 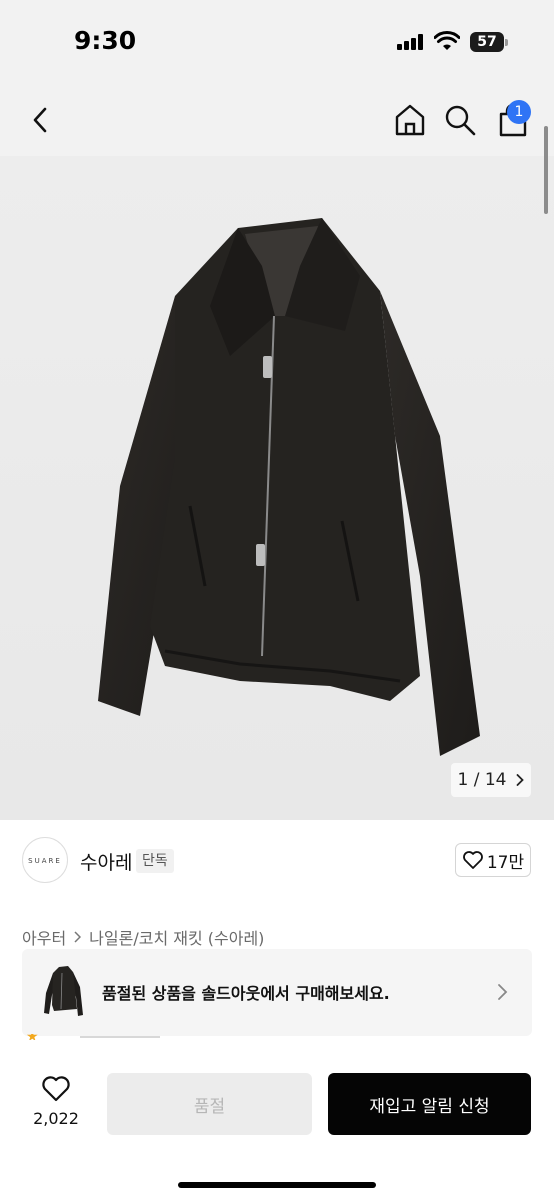 What do you see at coordinates (106, 861) in the screenshot?
I see `brand-name: 수아레` at bounding box center [106, 861].